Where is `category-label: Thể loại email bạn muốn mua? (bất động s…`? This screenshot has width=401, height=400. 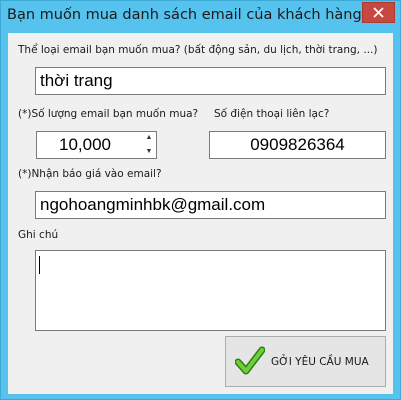
category-label: Thể loại email bạn muốn mua? (bất động s… is located at coordinates (198, 50).